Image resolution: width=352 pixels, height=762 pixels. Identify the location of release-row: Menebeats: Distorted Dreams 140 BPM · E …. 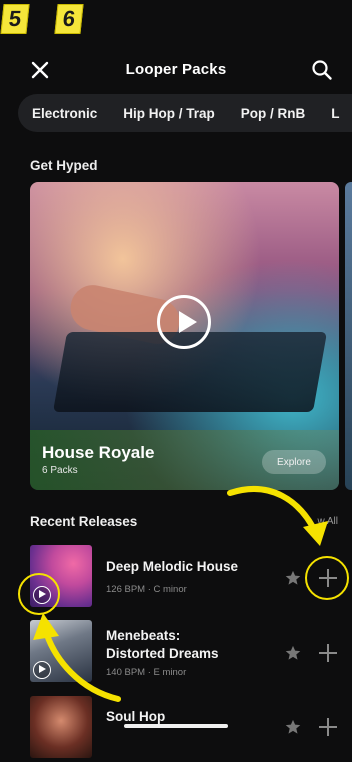
(176, 653).